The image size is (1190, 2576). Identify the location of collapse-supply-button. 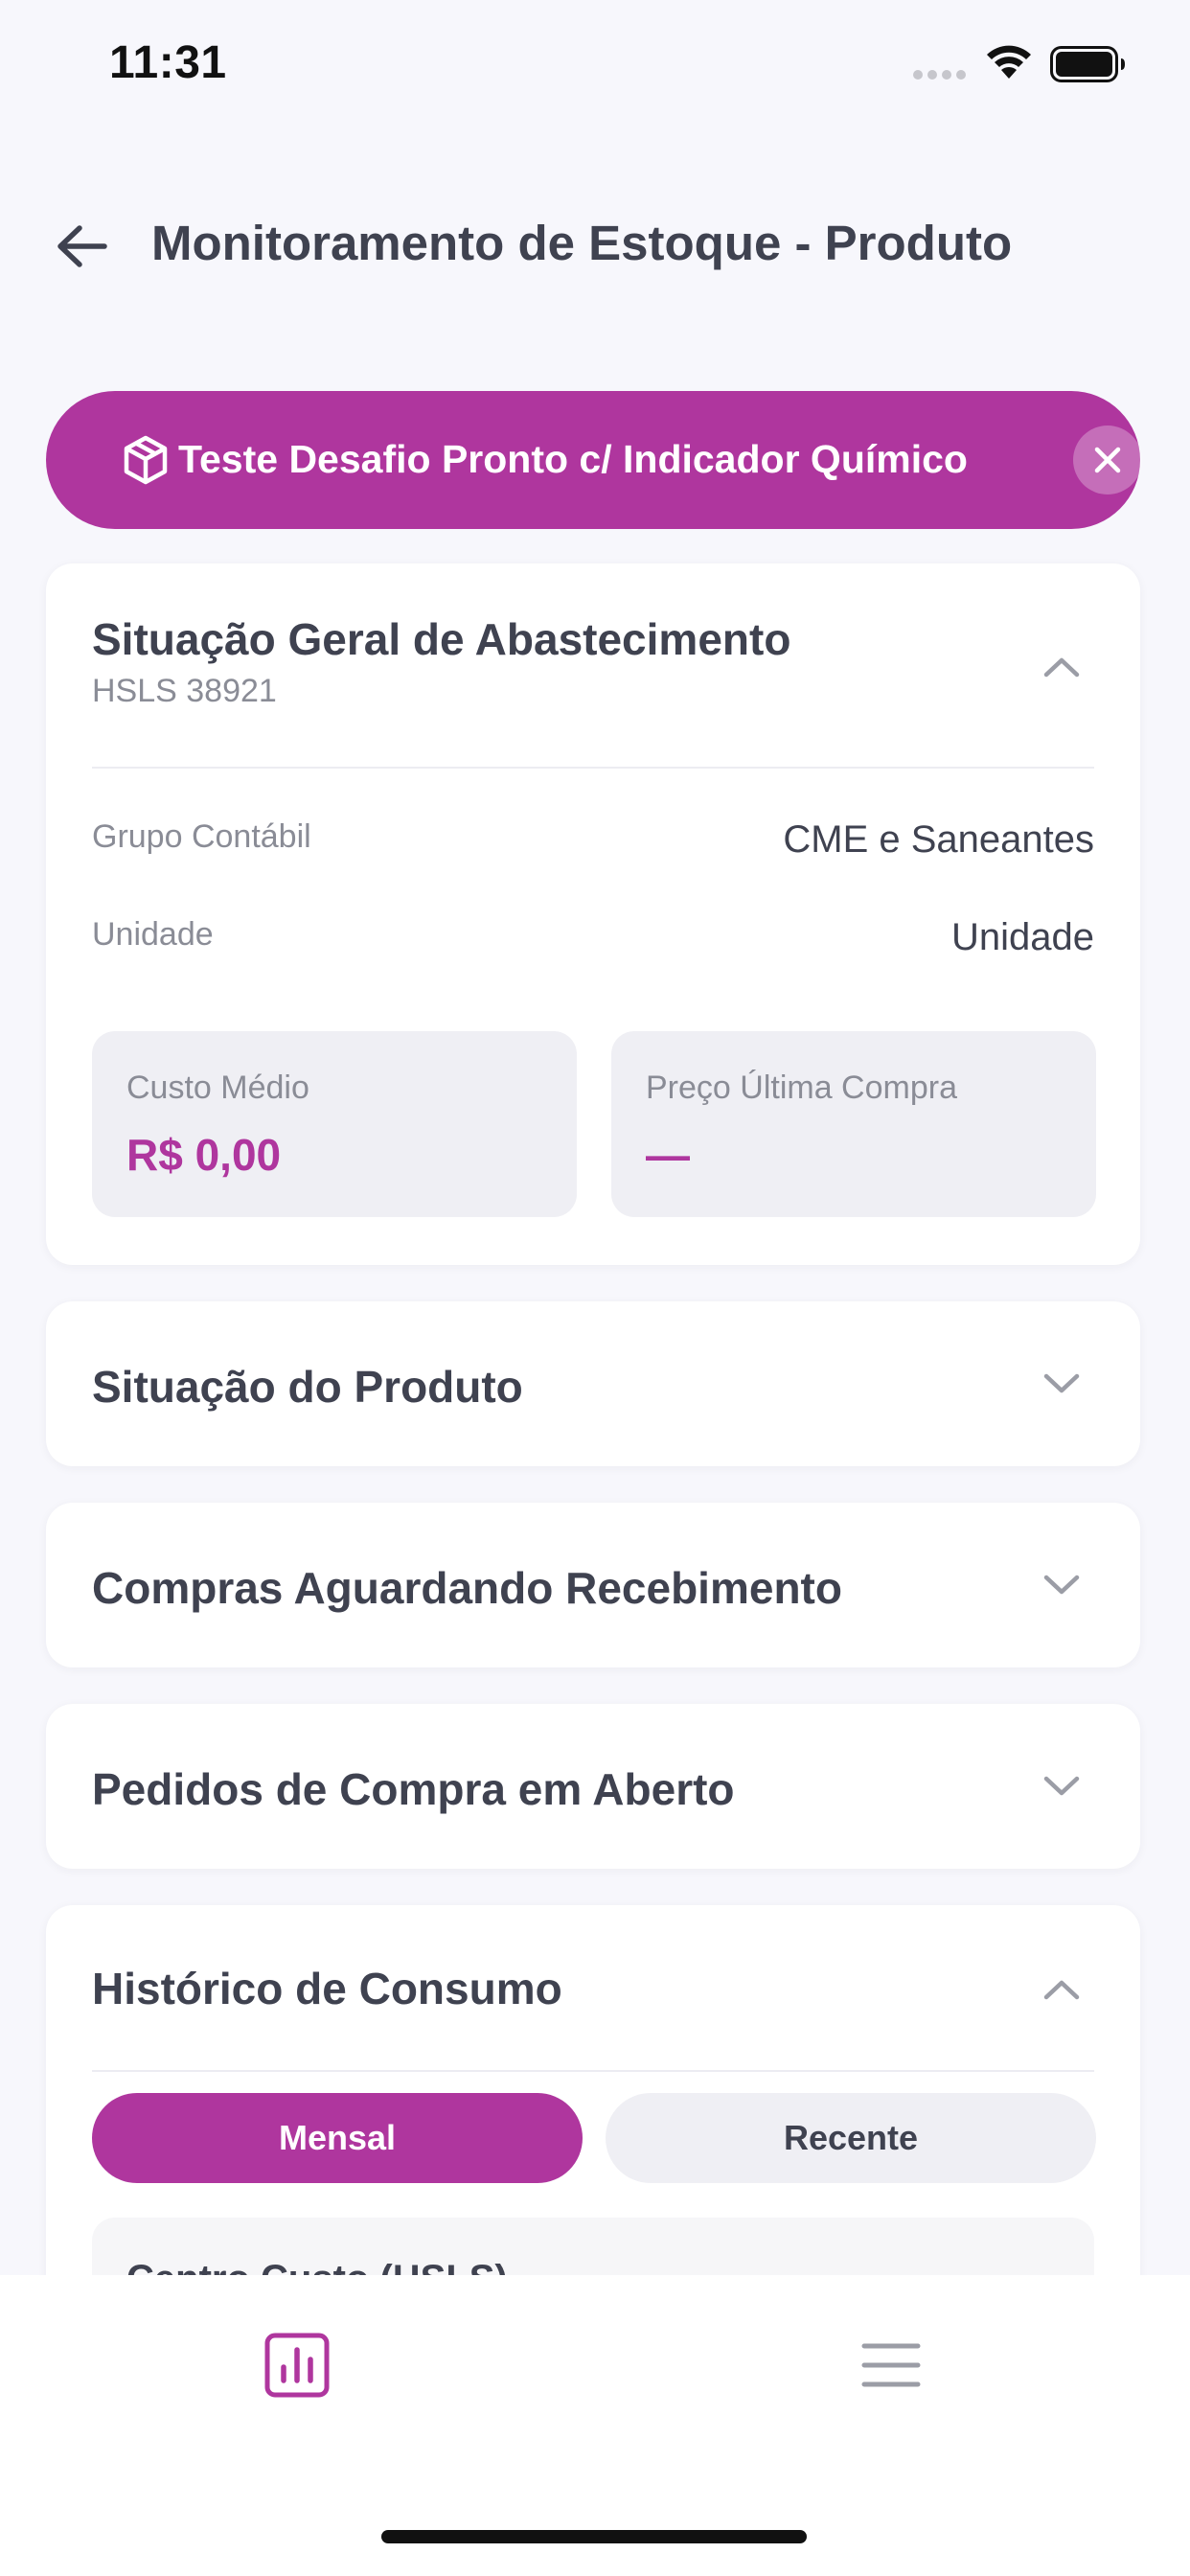
(1062, 667).